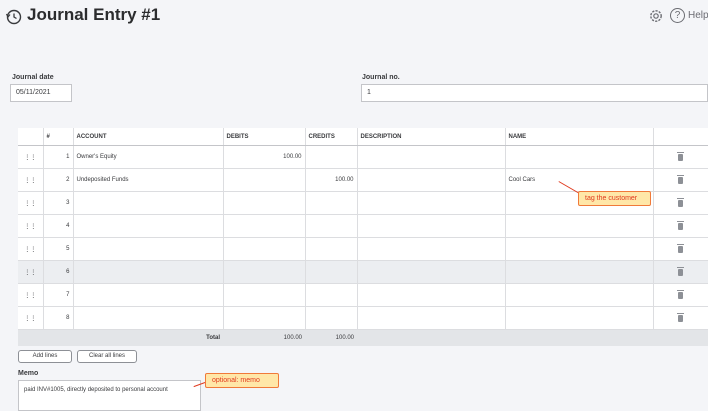 The height and width of the screenshot is (411, 708). What do you see at coordinates (107, 356) in the screenshot?
I see `clear-all-lines-button: Clear all lines` at bounding box center [107, 356].